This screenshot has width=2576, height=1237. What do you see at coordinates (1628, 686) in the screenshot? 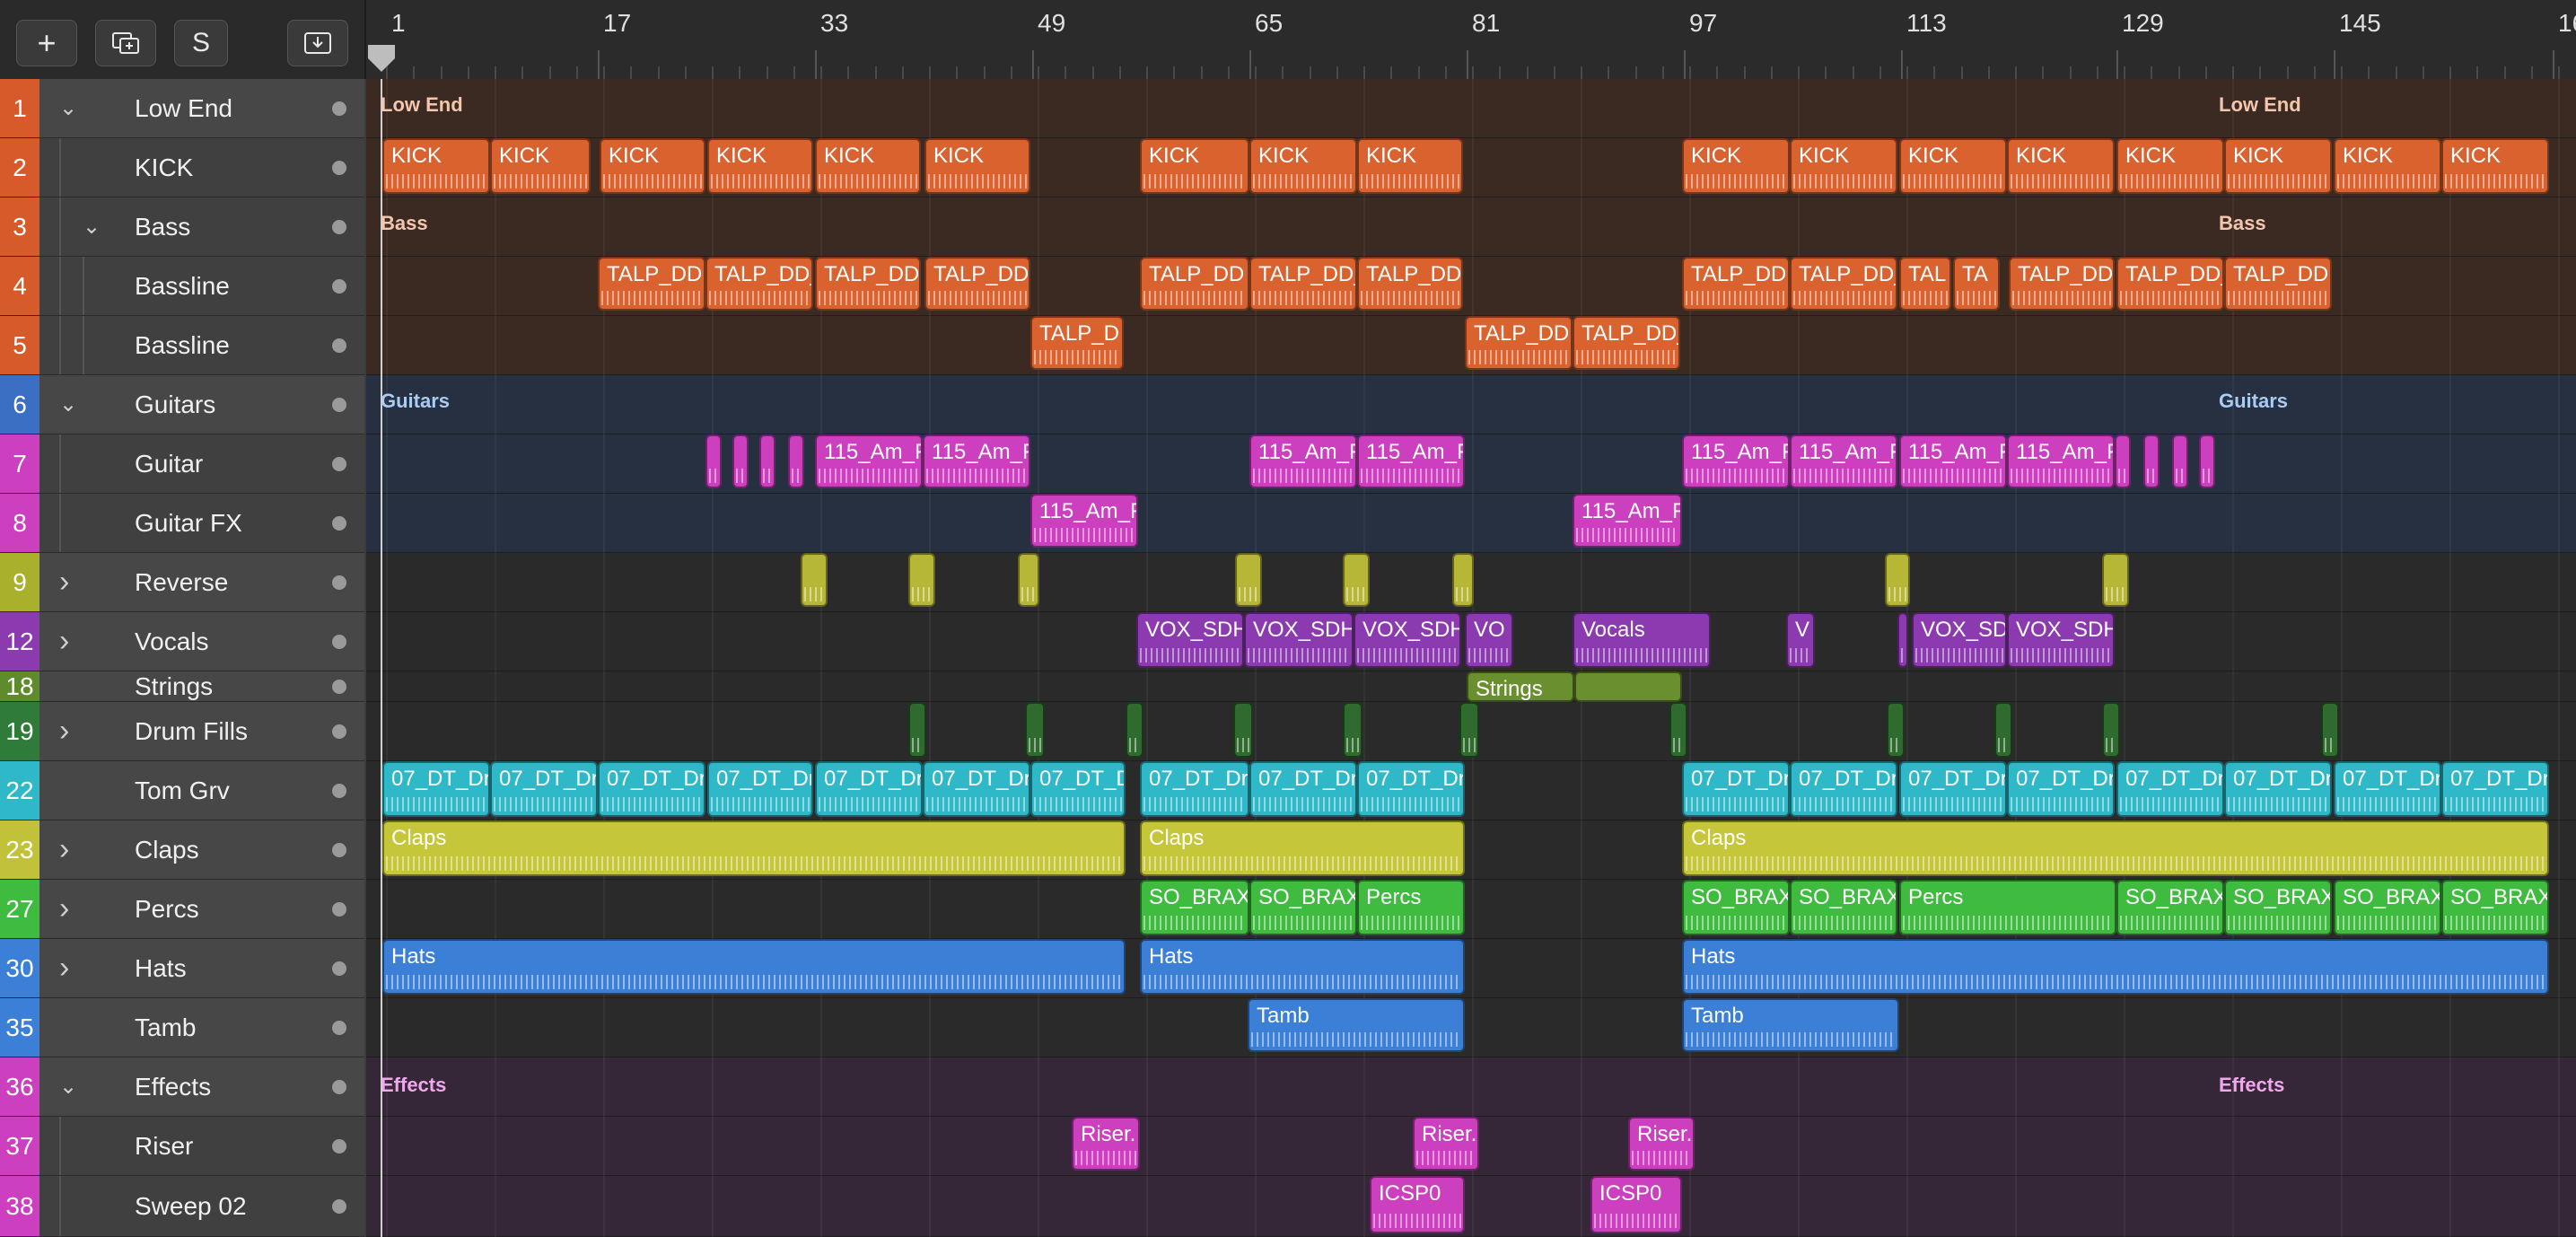
I see `region-strings` at bounding box center [1628, 686].